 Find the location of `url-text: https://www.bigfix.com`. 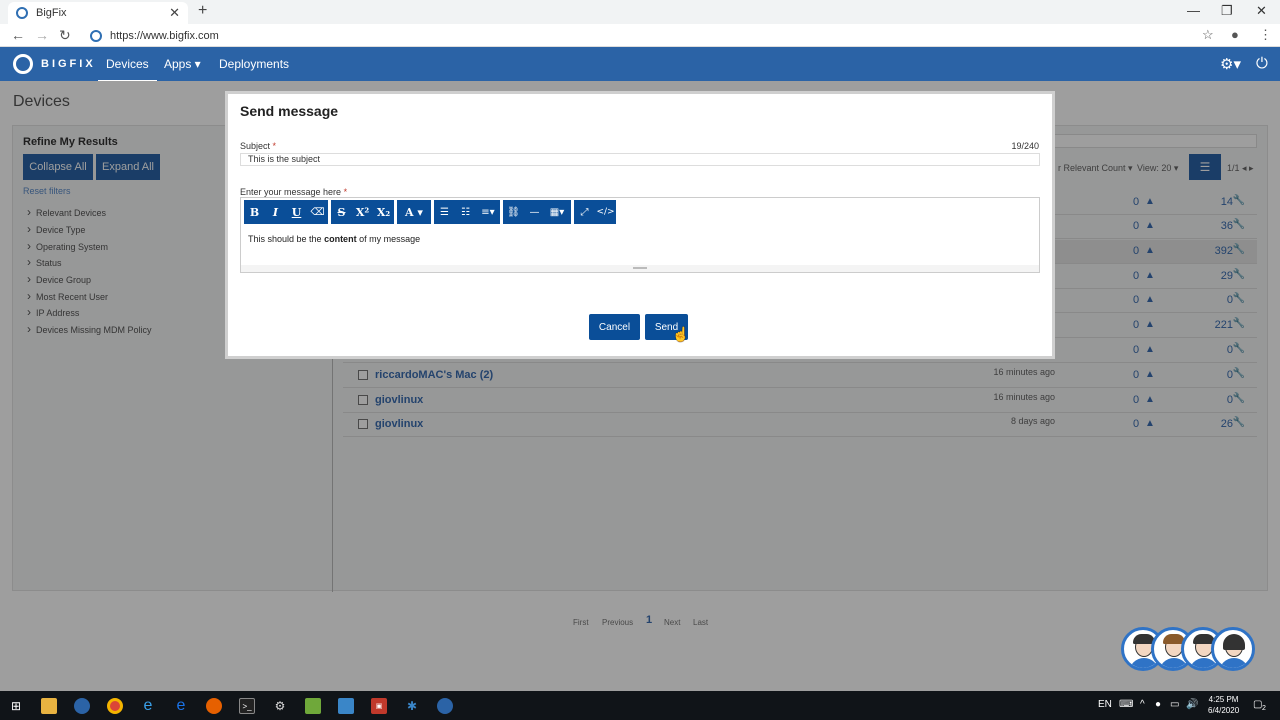

url-text: https://www.bigfix.com is located at coordinates (164, 35).